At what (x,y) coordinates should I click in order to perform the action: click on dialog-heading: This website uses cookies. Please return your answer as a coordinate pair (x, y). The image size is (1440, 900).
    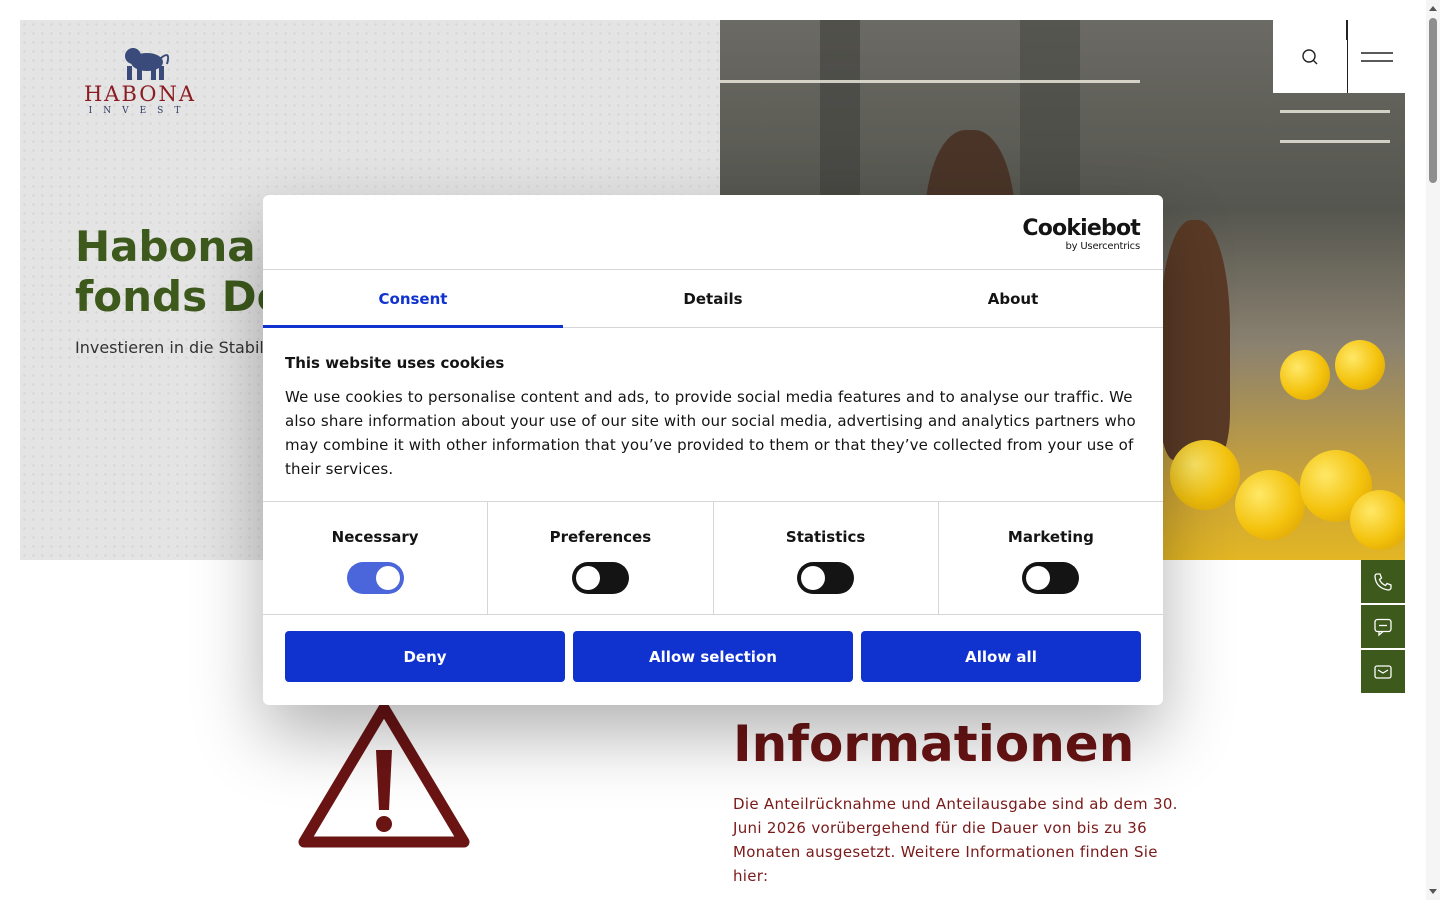
    Looking at the image, I should click on (395, 363).